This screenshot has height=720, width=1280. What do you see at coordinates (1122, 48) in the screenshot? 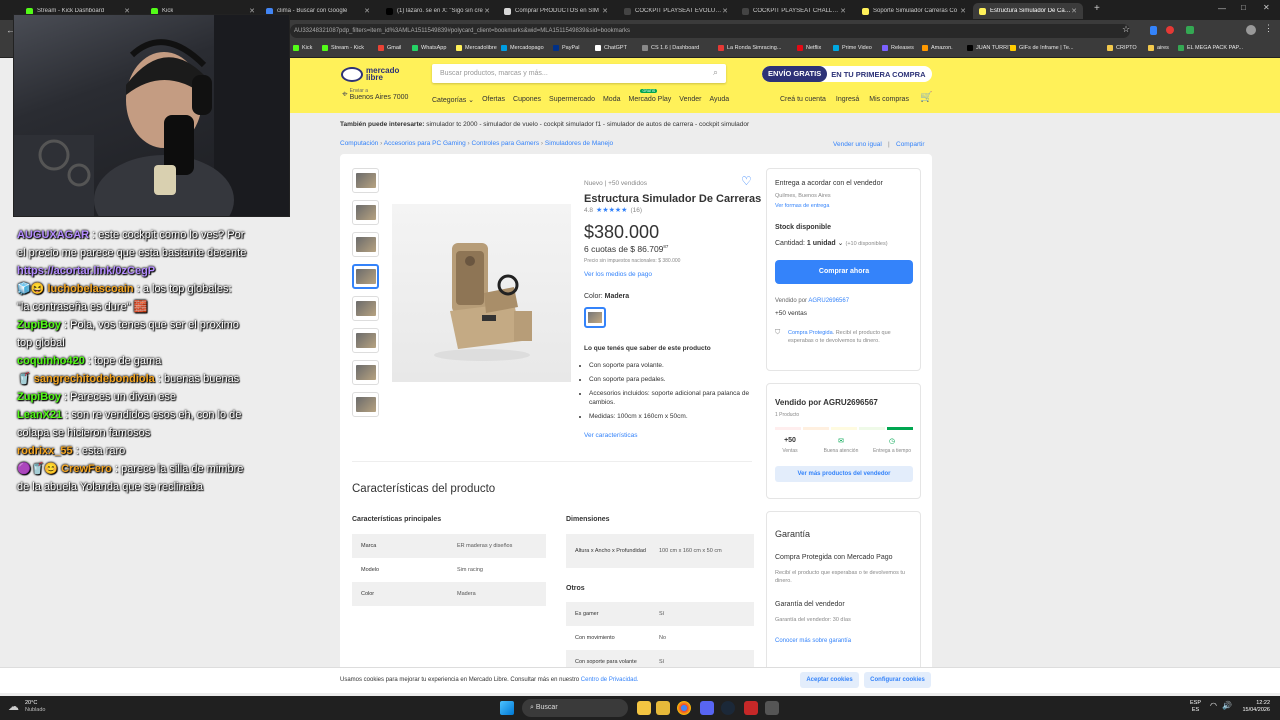
I see `bookmark-item: CRIPTO` at bounding box center [1122, 48].